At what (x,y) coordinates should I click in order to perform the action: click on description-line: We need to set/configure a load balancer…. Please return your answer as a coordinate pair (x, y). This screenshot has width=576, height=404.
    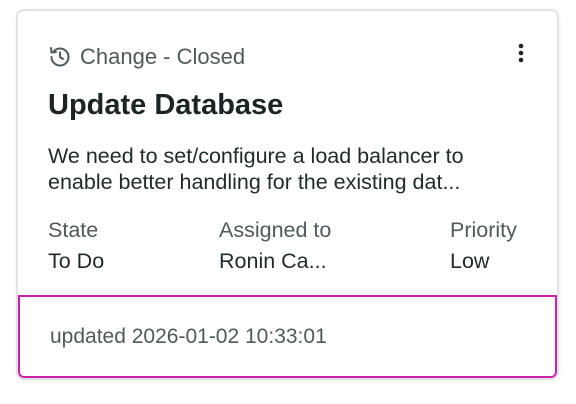
    Looking at the image, I should click on (256, 156).